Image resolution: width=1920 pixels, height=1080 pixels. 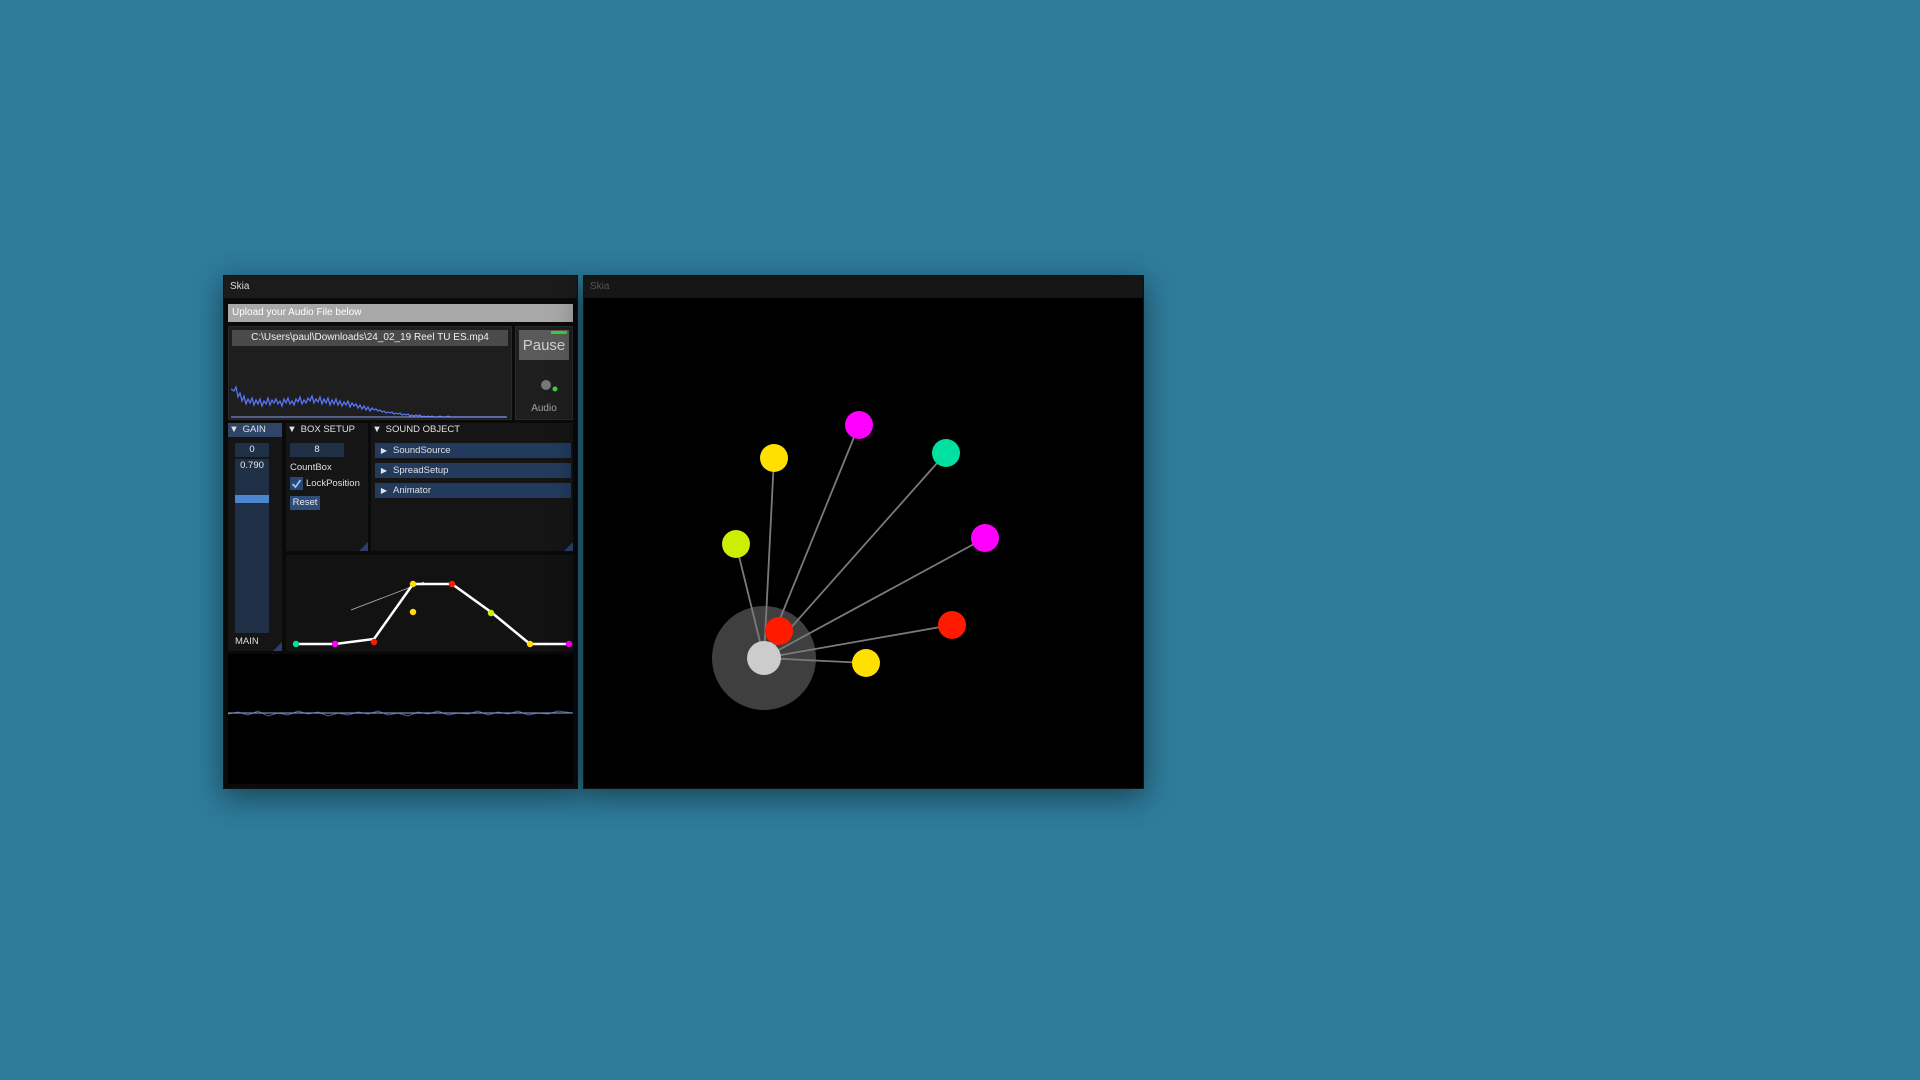 I want to click on spread-setup-item: ▶ SpreadSetup, so click(x=473, y=470).